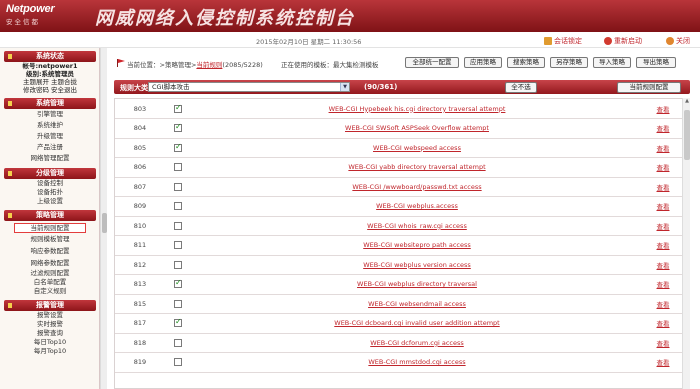 The height and width of the screenshot is (389, 700). What do you see at coordinates (416, 167) in the screenshot?
I see `rule-name-link: WEB-CGI yabb directory traversal attempt` at bounding box center [416, 167].